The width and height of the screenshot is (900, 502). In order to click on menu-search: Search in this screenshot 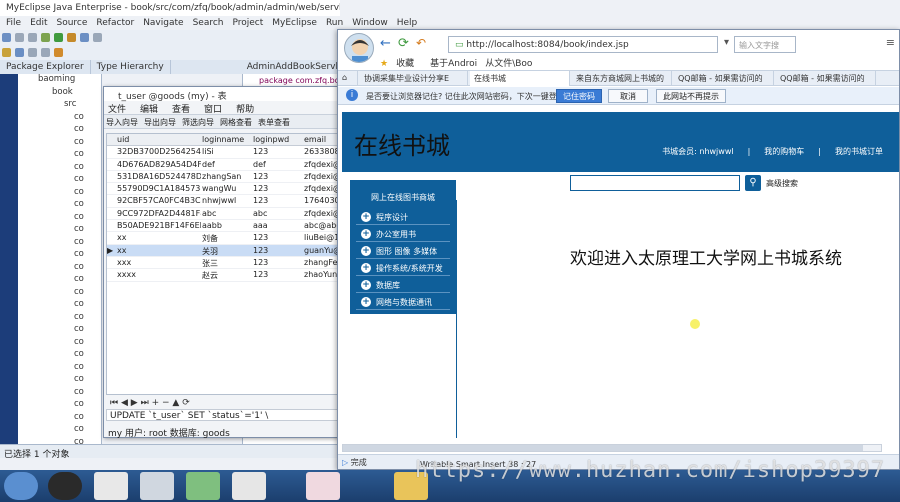, I will do `click(208, 23)`.